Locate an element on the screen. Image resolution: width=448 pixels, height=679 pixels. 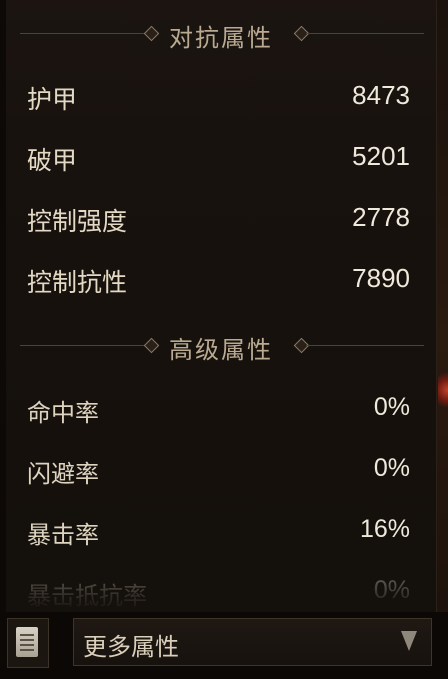
dropdown-label: 更多属性 is located at coordinates (131, 647).